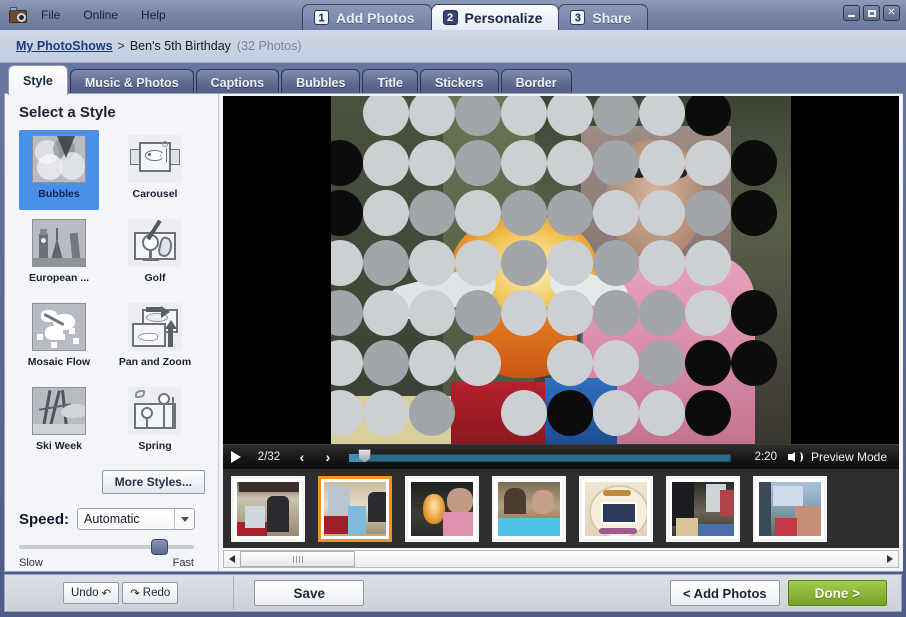 The width and height of the screenshot is (906, 617). Describe the element at coordinates (38, 80) in the screenshot. I see `tab-style: Style` at that location.